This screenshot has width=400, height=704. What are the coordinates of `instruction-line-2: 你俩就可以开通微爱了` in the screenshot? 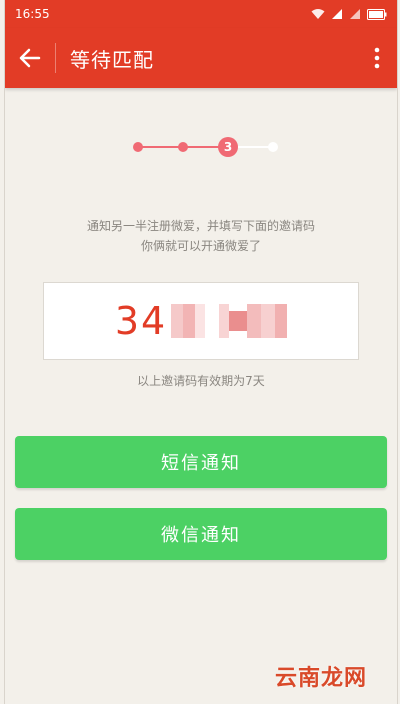 It's located at (200, 246).